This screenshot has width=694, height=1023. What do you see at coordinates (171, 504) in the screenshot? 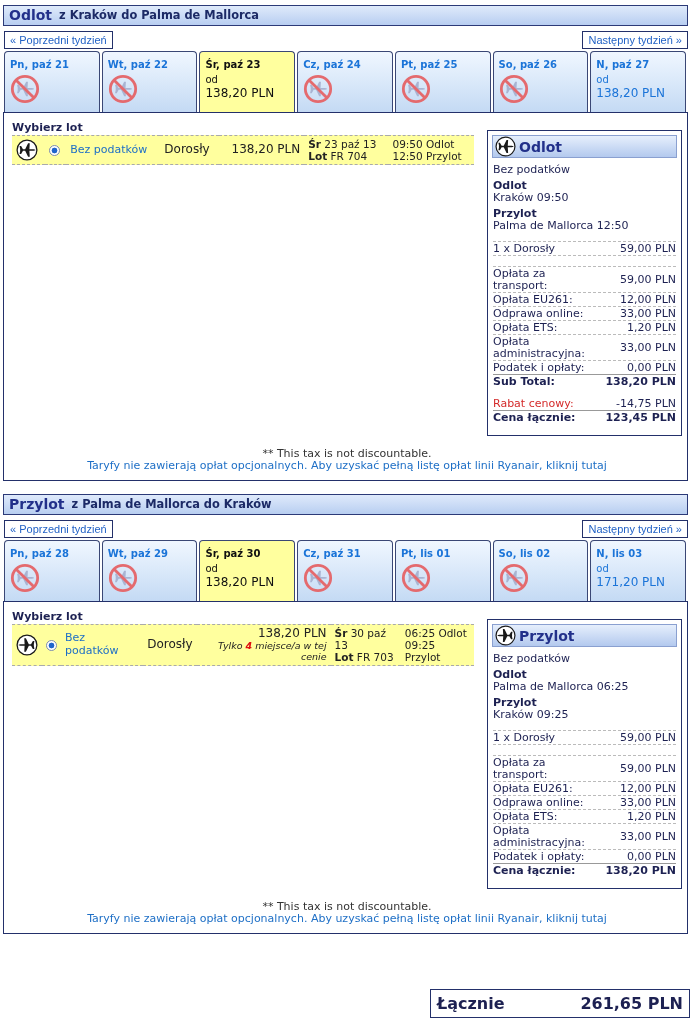
I see `route-text: z Palma de Mallorca do Kraków` at bounding box center [171, 504].